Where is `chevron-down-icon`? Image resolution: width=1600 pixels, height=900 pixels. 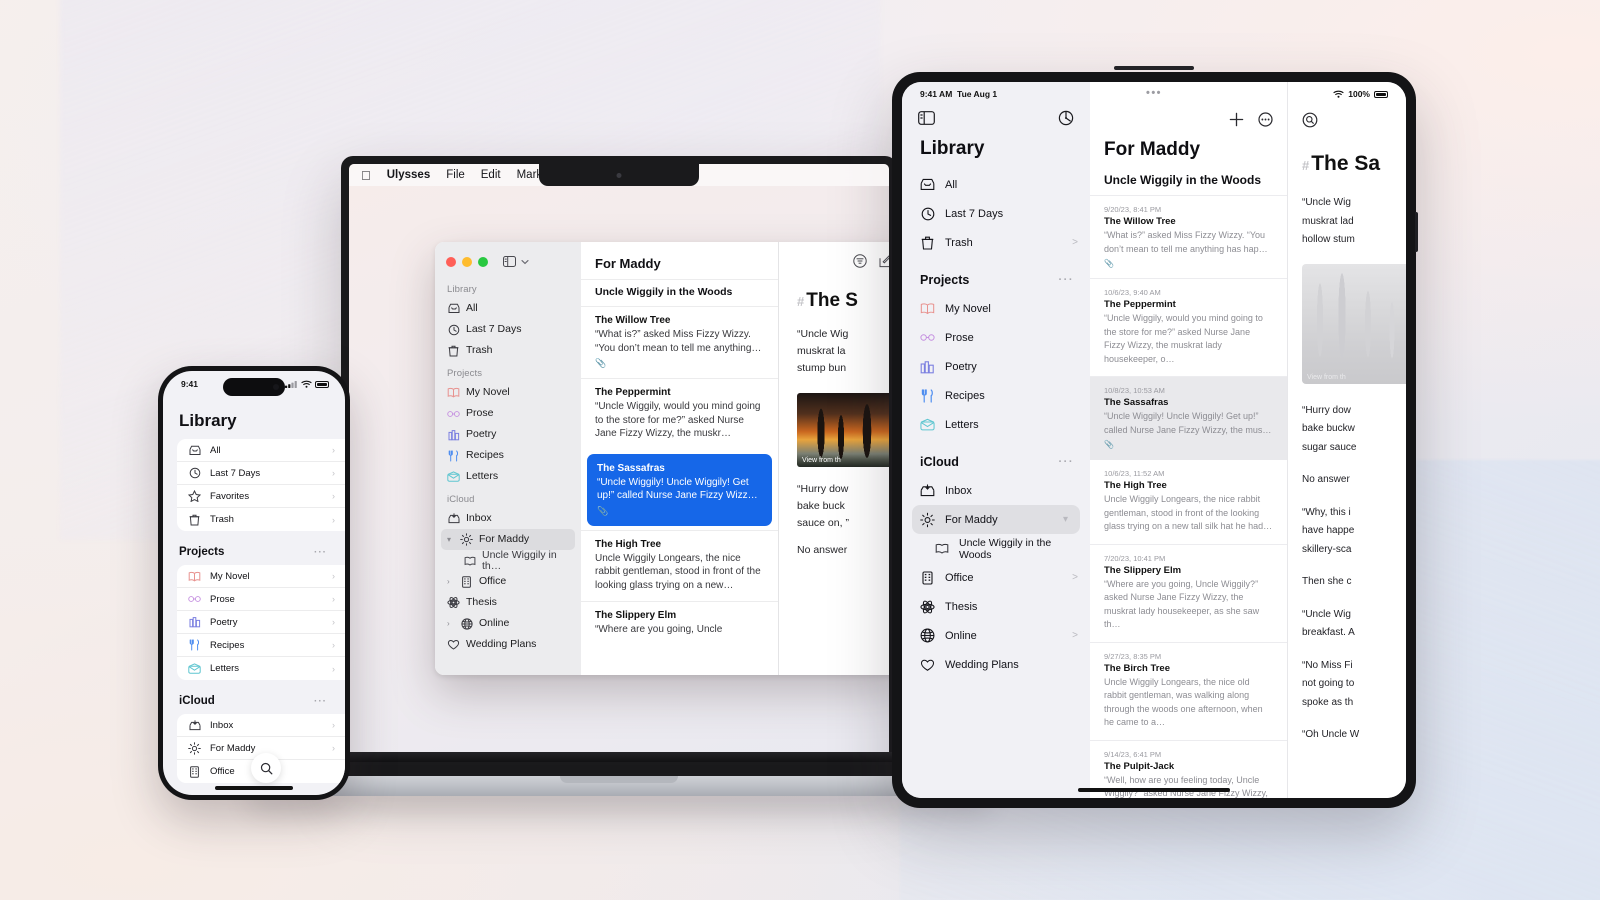
chevron-down-icon is located at coordinates (525, 262).